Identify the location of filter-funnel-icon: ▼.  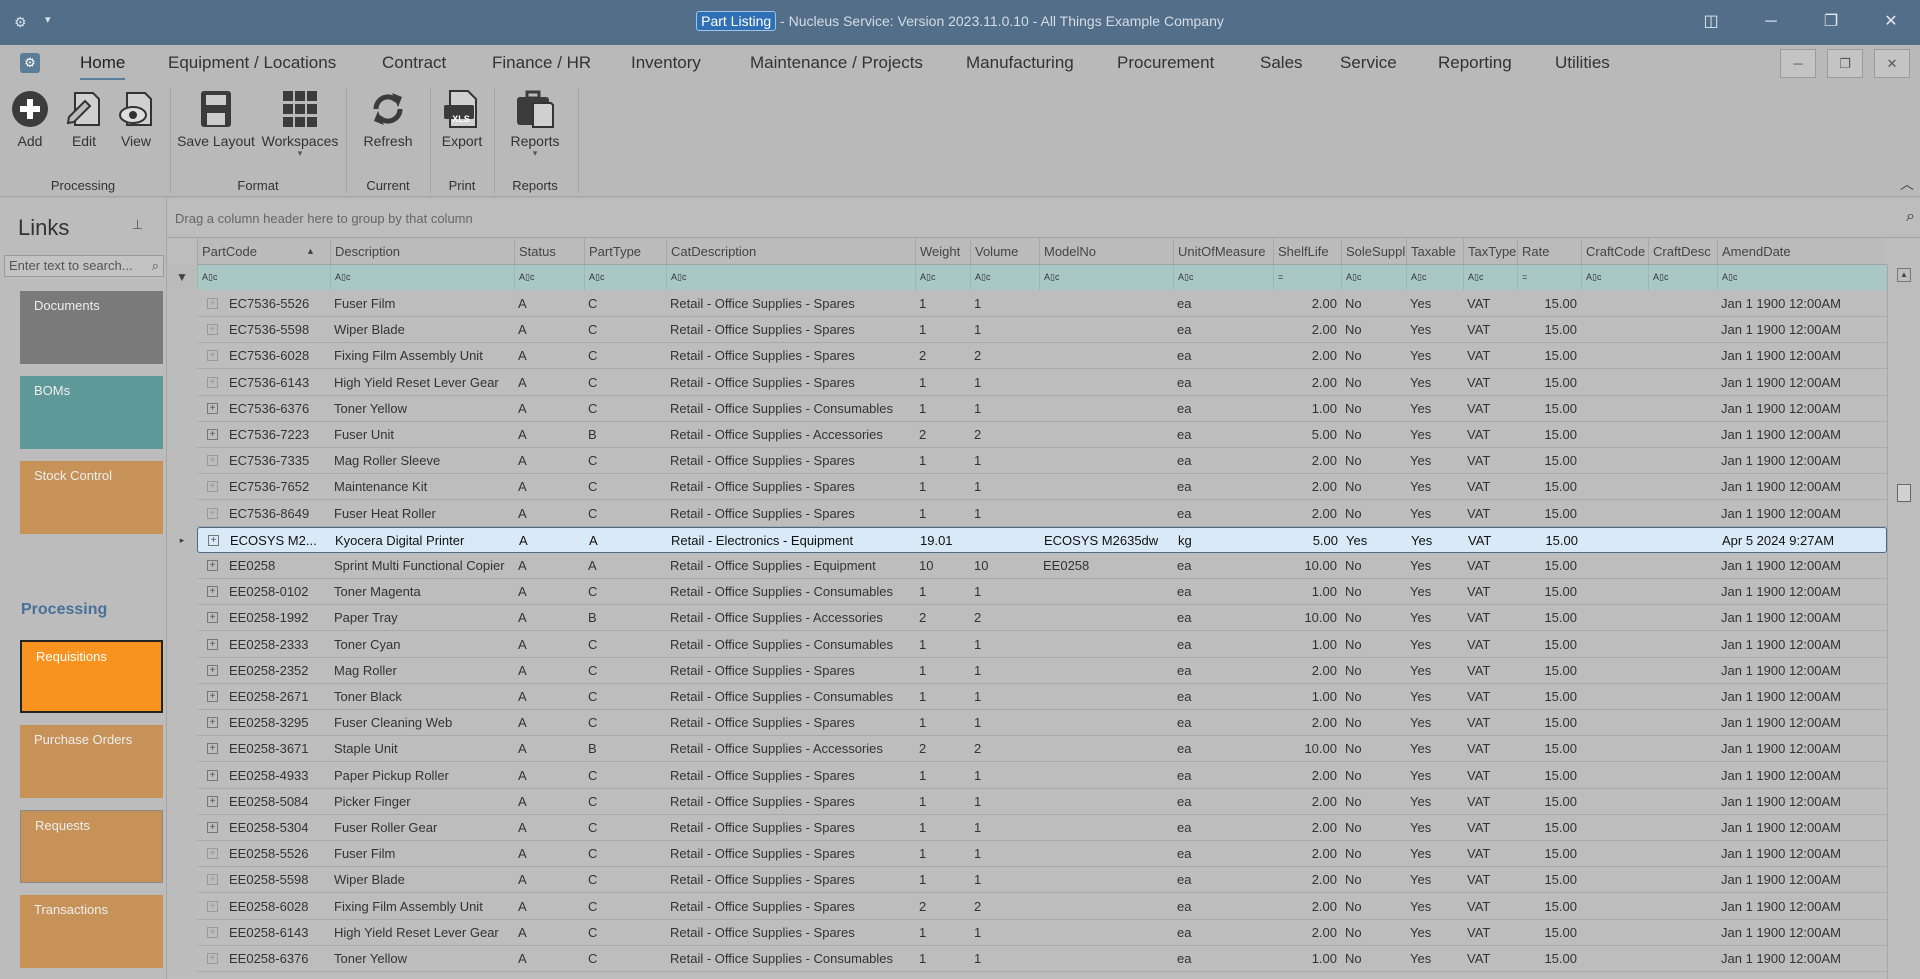
(182, 277).